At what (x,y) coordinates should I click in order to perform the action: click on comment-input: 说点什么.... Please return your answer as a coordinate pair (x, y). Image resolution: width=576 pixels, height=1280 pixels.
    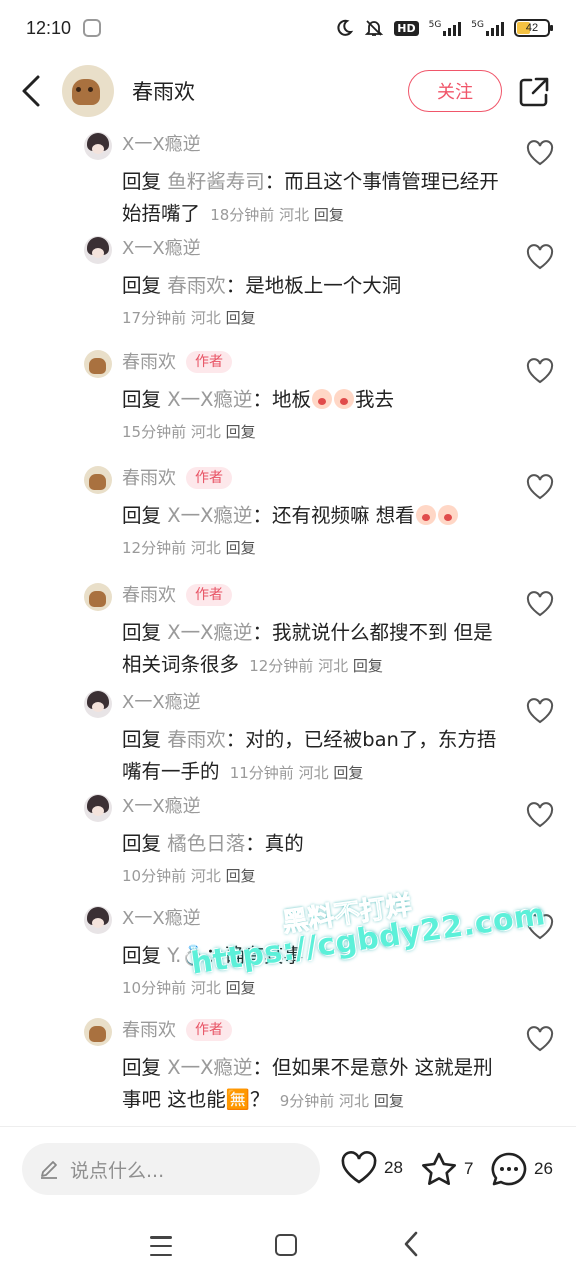
    Looking at the image, I should click on (171, 1169).